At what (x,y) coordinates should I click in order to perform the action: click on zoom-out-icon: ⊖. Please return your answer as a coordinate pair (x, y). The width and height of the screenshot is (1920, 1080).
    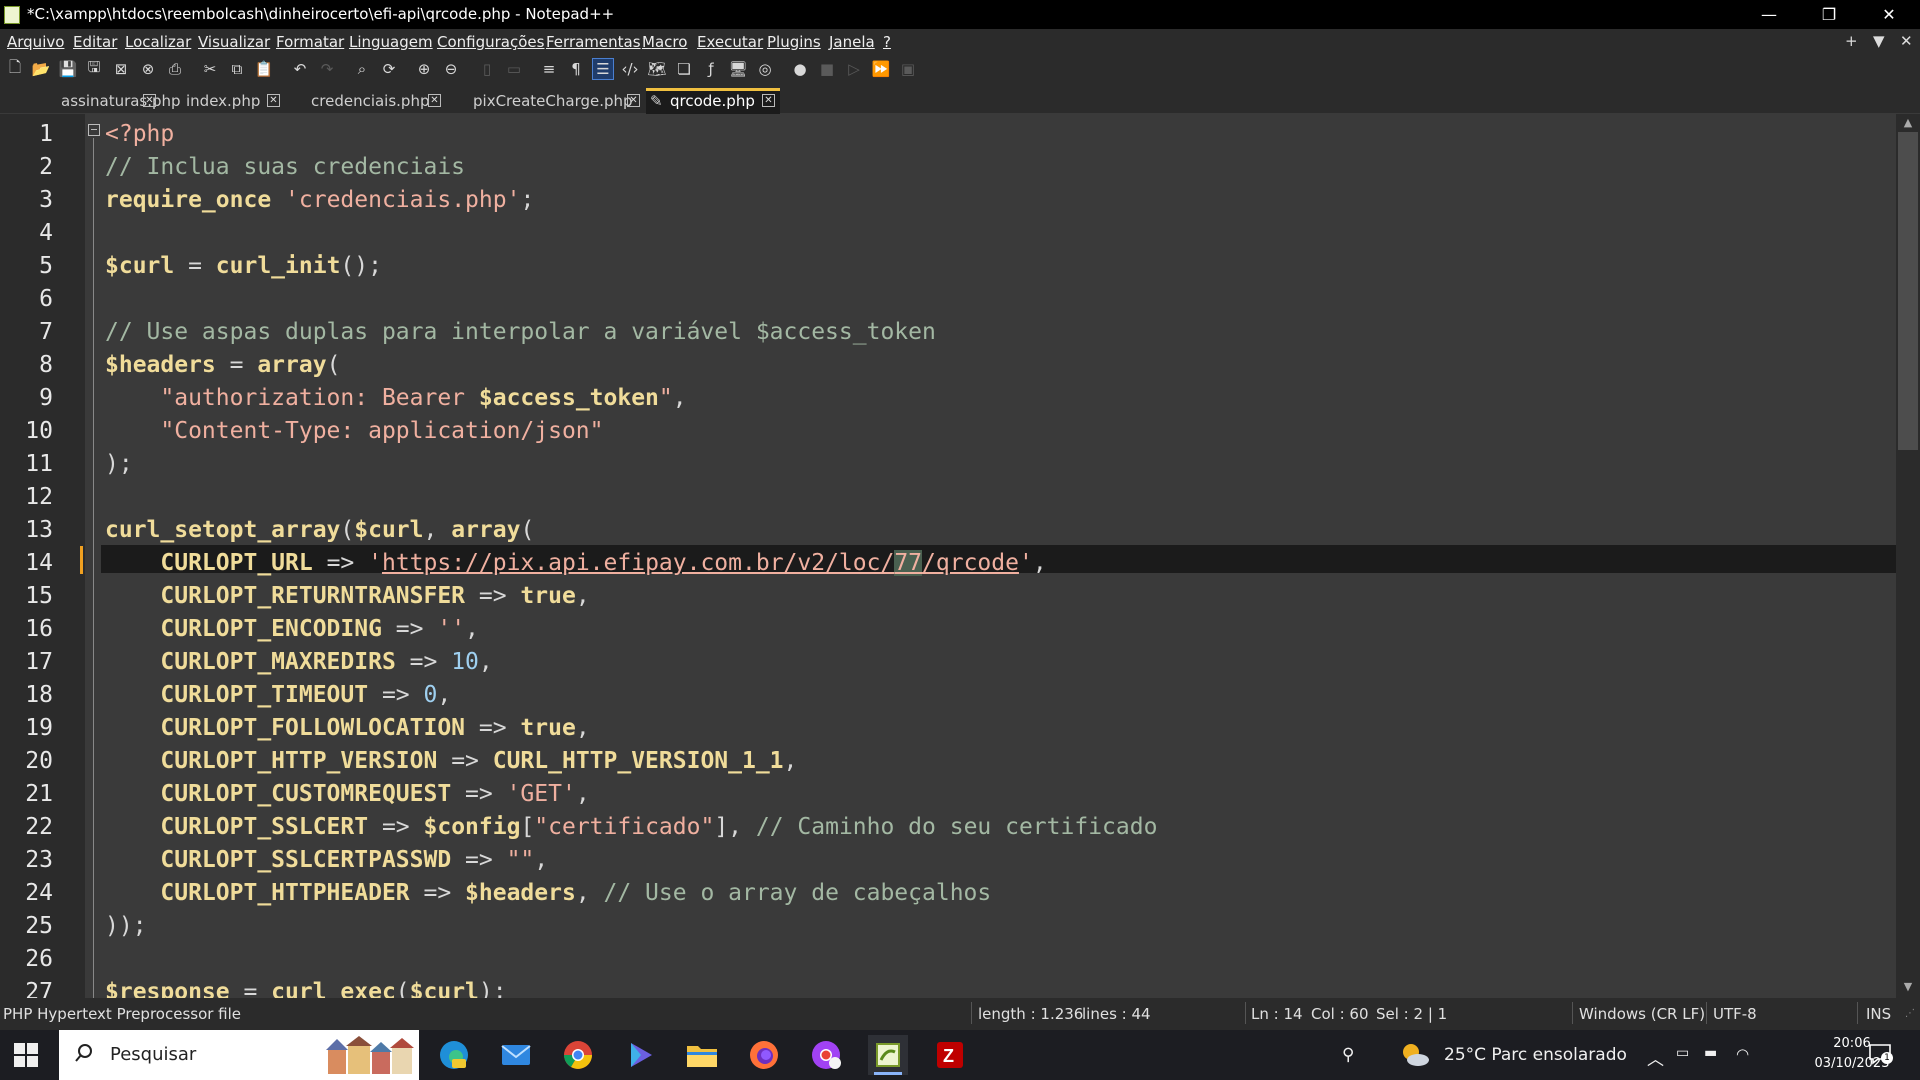
    Looking at the image, I should click on (451, 69).